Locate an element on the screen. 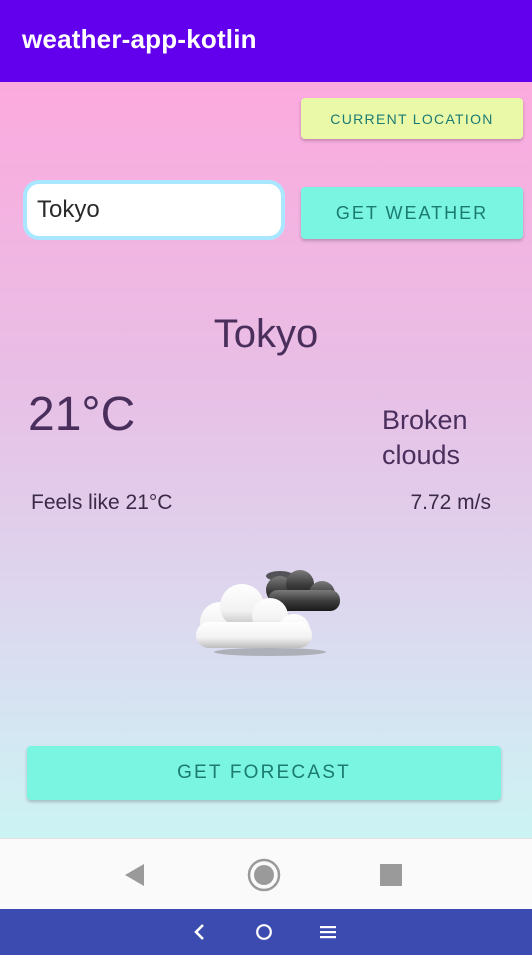 This screenshot has height=955, width=532. back-chevron-icon is located at coordinates (200, 932).